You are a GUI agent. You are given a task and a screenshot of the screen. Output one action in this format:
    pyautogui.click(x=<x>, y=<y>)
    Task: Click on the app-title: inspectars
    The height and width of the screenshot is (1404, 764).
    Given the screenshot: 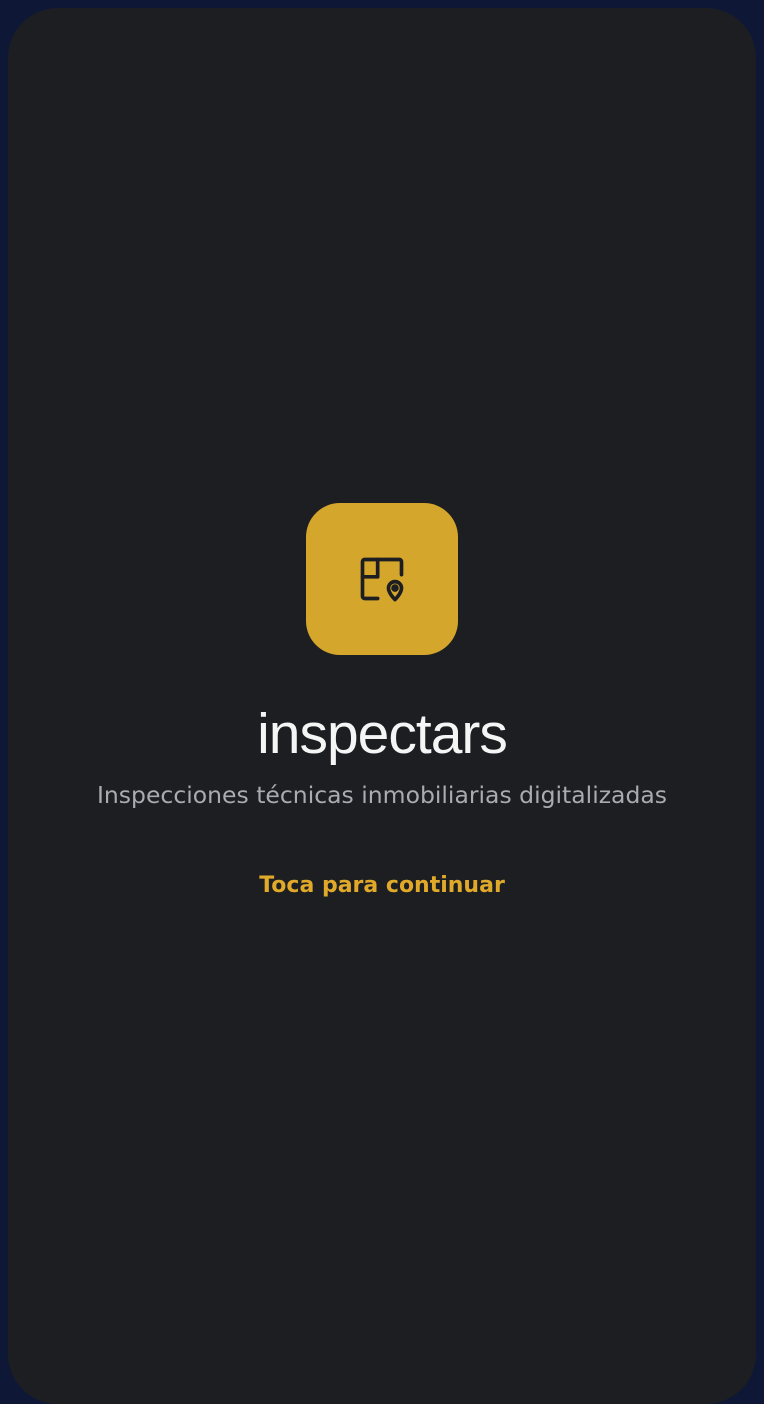 What is the action you would take?
    pyautogui.click(x=382, y=734)
    